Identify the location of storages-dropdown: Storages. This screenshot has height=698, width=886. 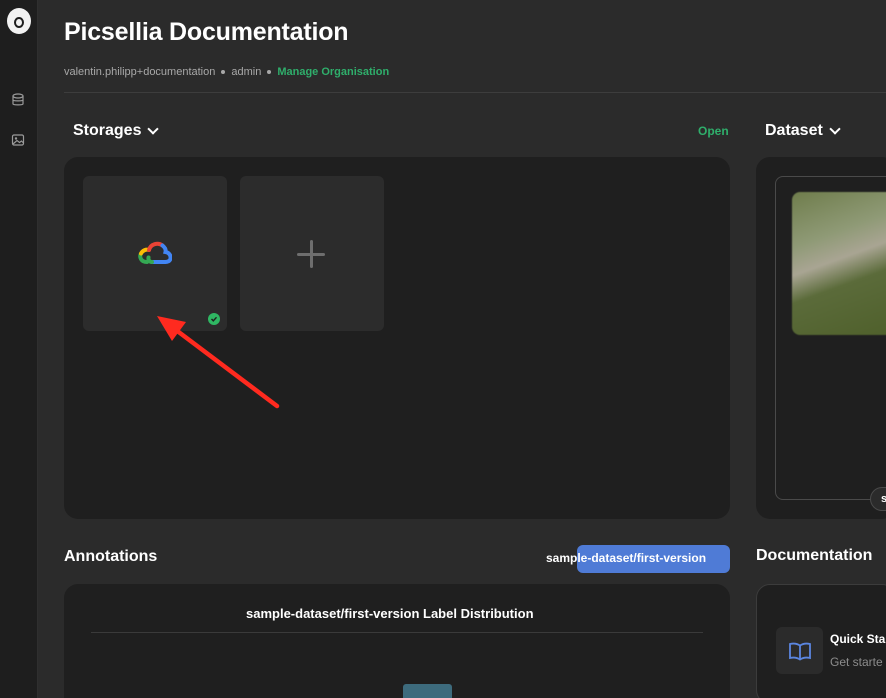
(116, 131).